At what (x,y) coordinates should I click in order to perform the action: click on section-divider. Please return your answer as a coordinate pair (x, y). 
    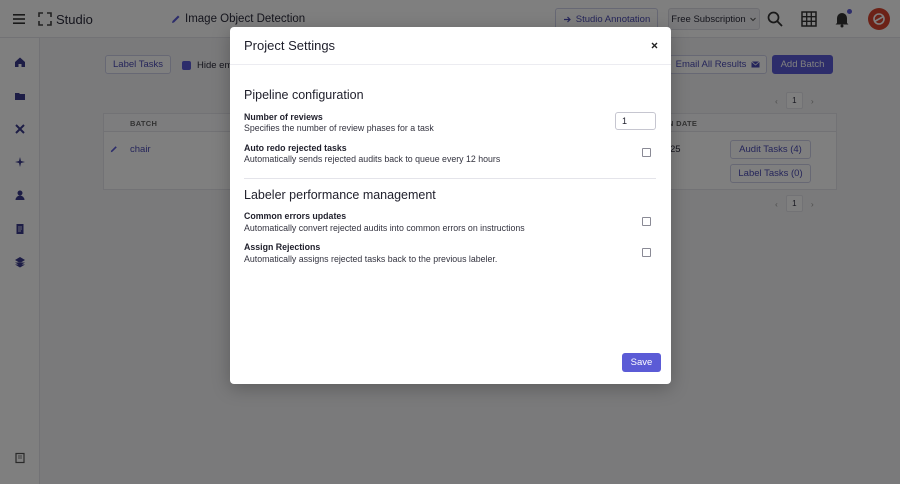
    Looking at the image, I should click on (450, 178).